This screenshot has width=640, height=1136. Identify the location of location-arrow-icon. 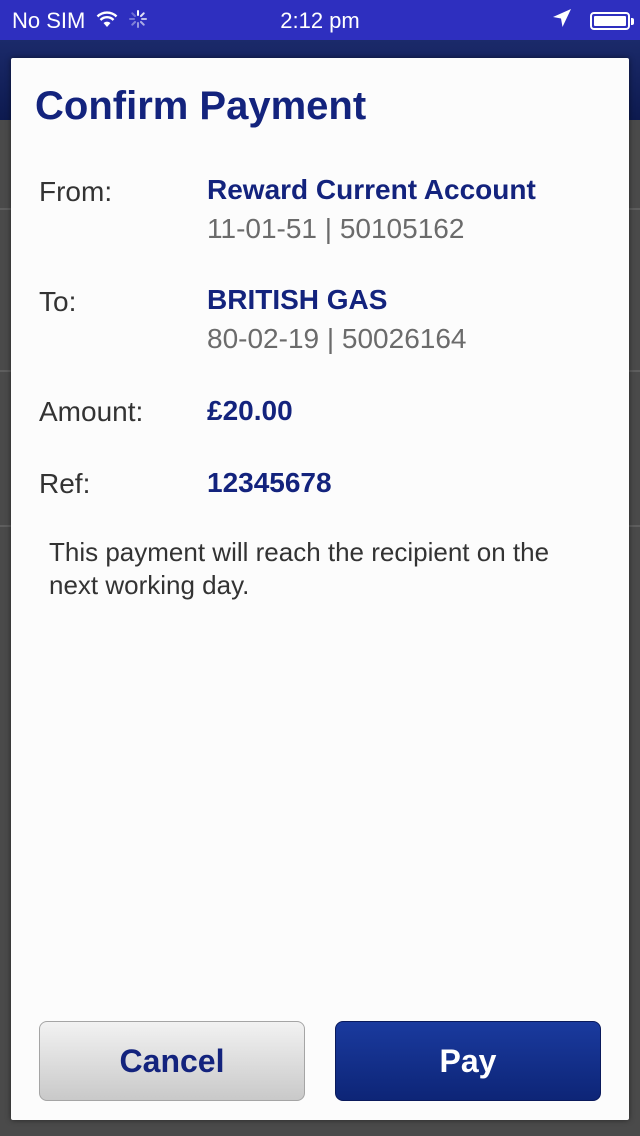
(562, 21).